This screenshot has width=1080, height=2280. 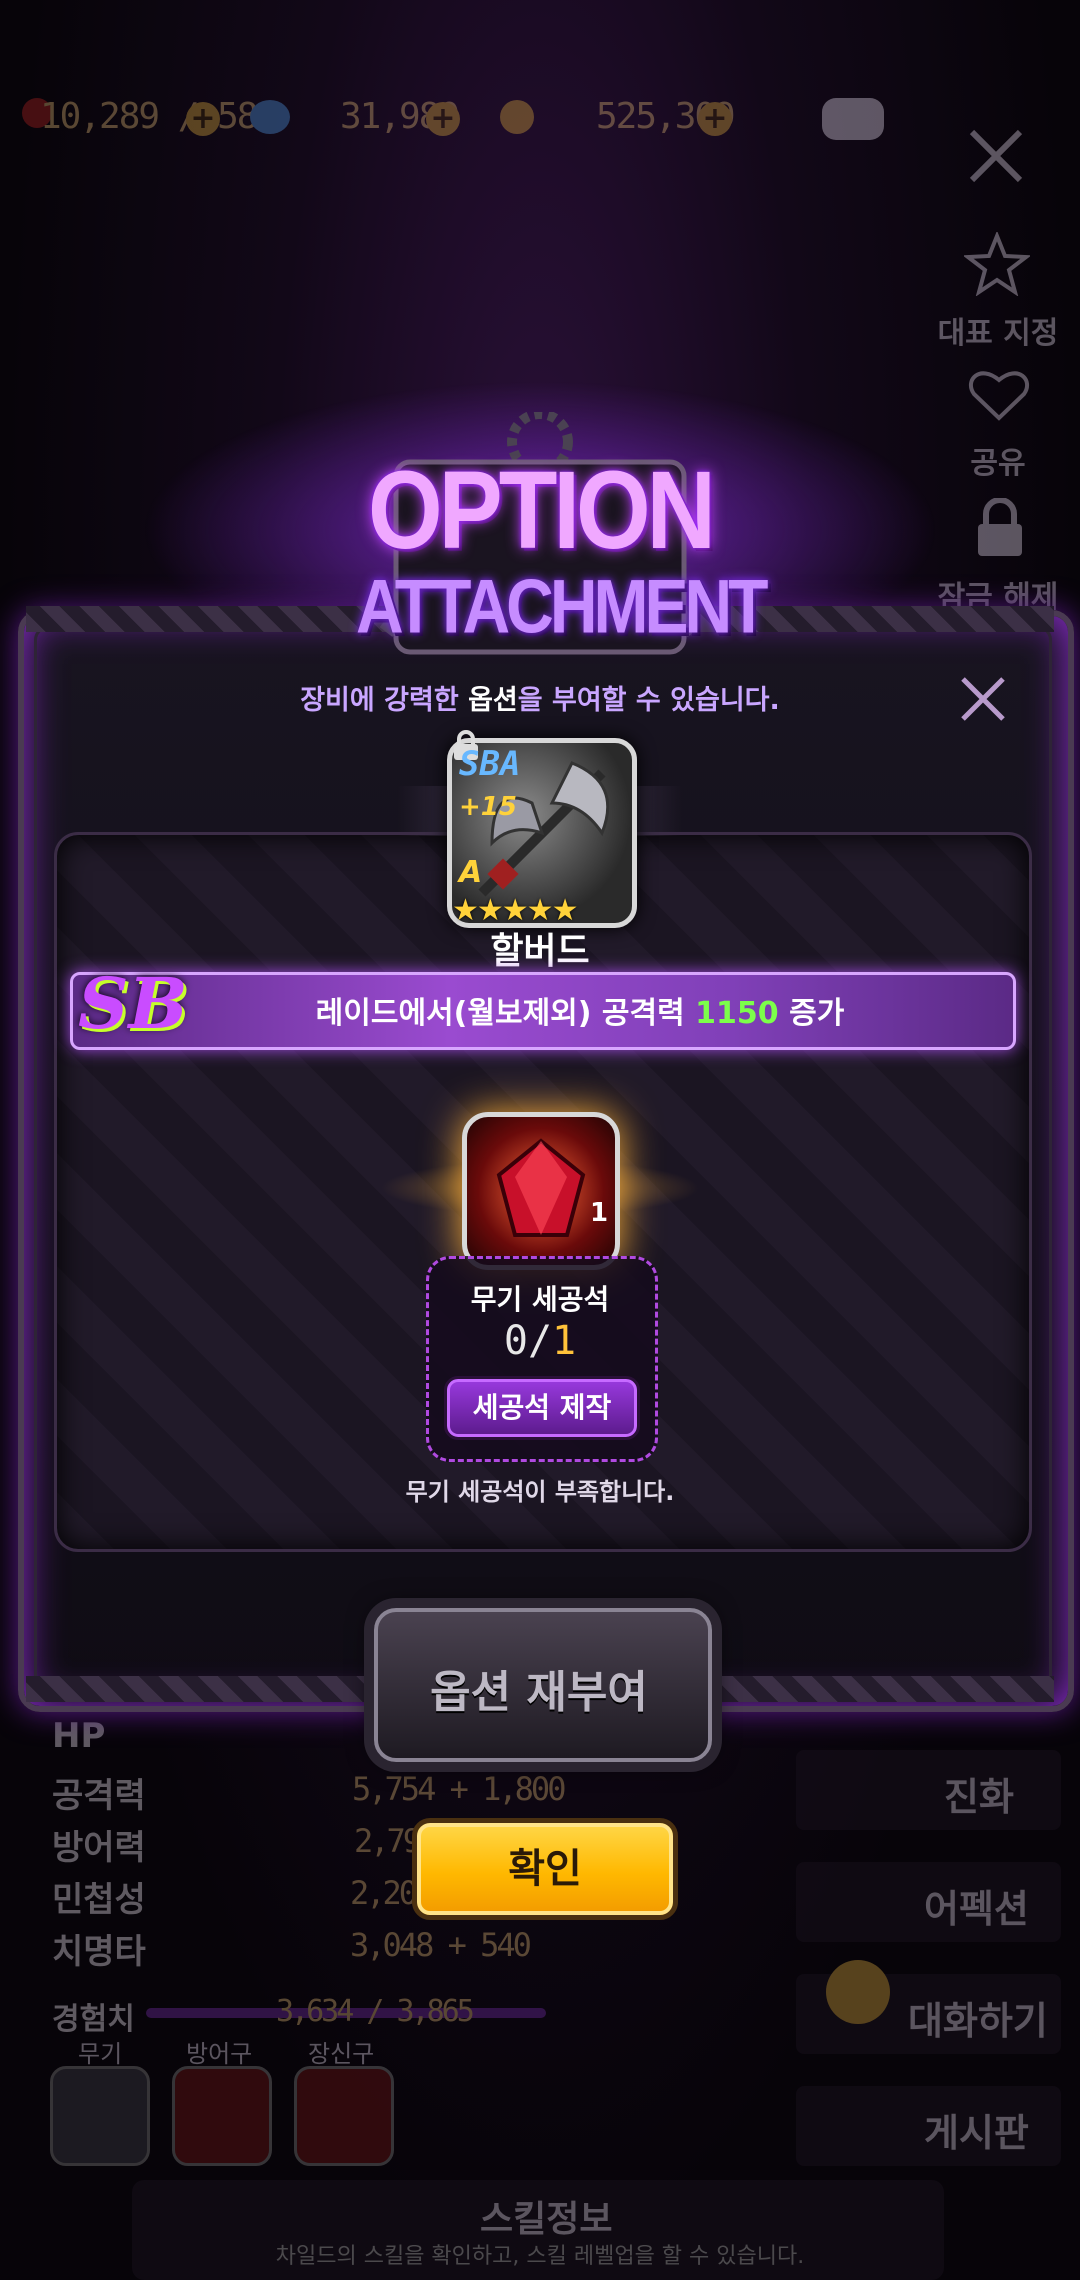 What do you see at coordinates (737, 1013) in the screenshot?
I see `option-value: 1150` at bounding box center [737, 1013].